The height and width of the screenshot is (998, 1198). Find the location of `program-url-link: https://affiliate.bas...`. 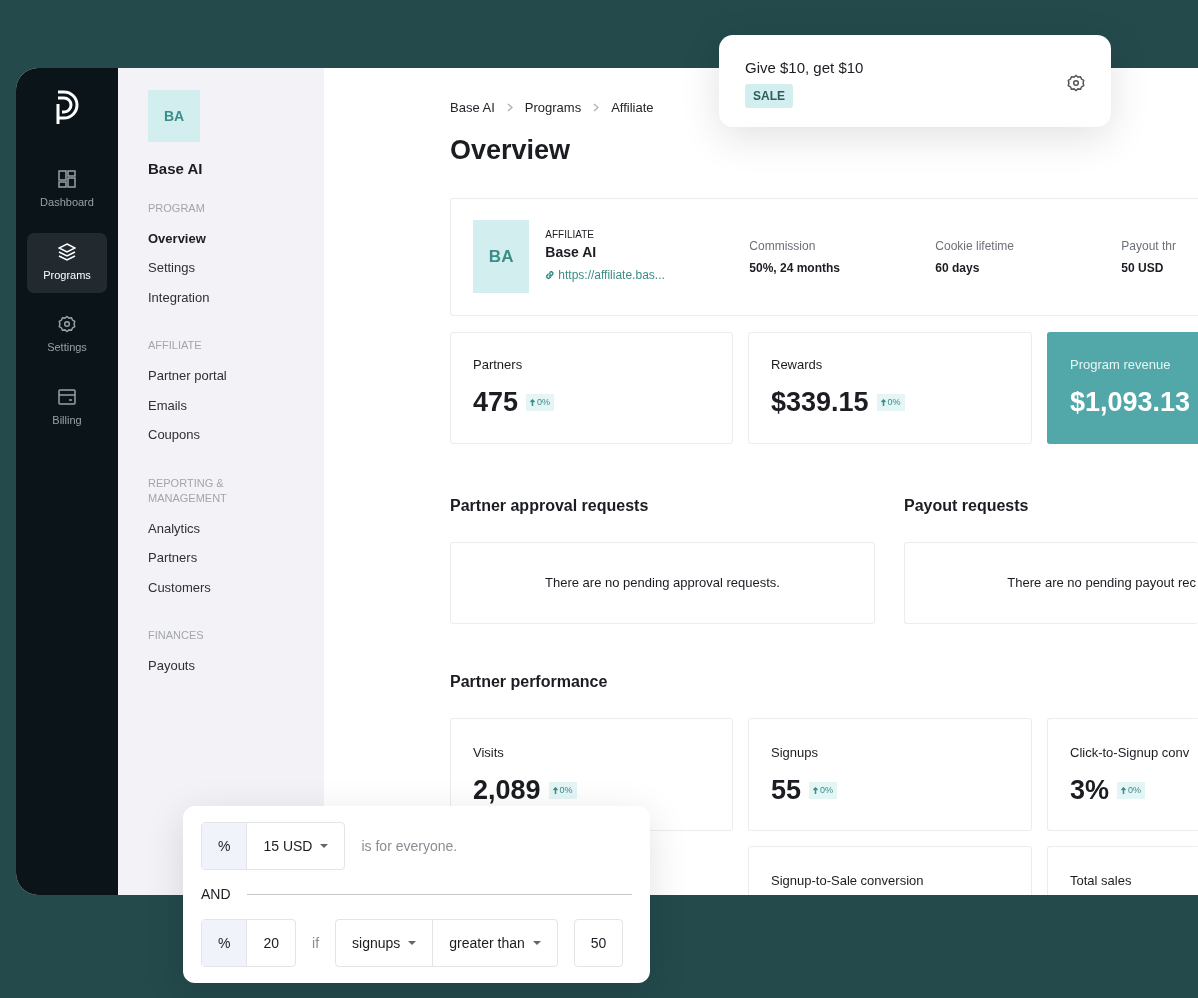

program-url-link: https://affiliate.bas... is located at coordinates (605, 275).